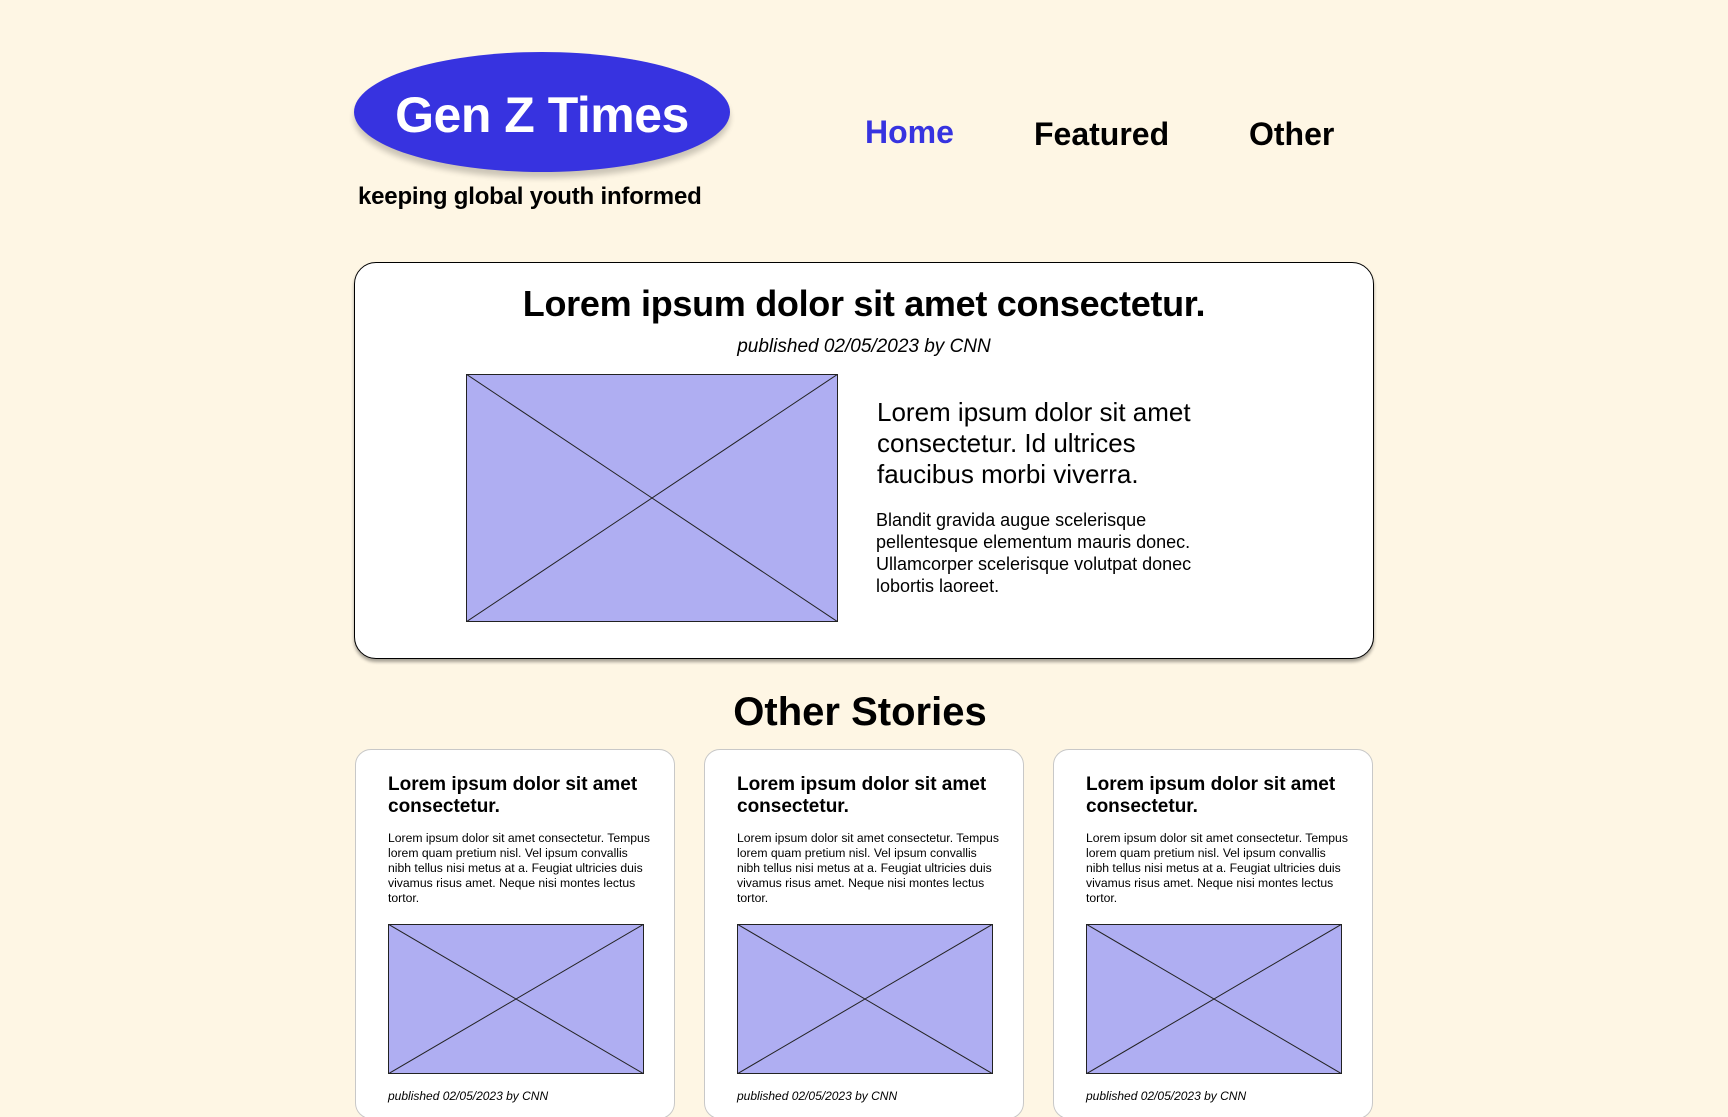  What do you see at coordinates (864, 304) in the screenshot?
I see `main-story-title: Lorem ipsum dolor sit amet consectetur.` at bounding box center [864, 304].